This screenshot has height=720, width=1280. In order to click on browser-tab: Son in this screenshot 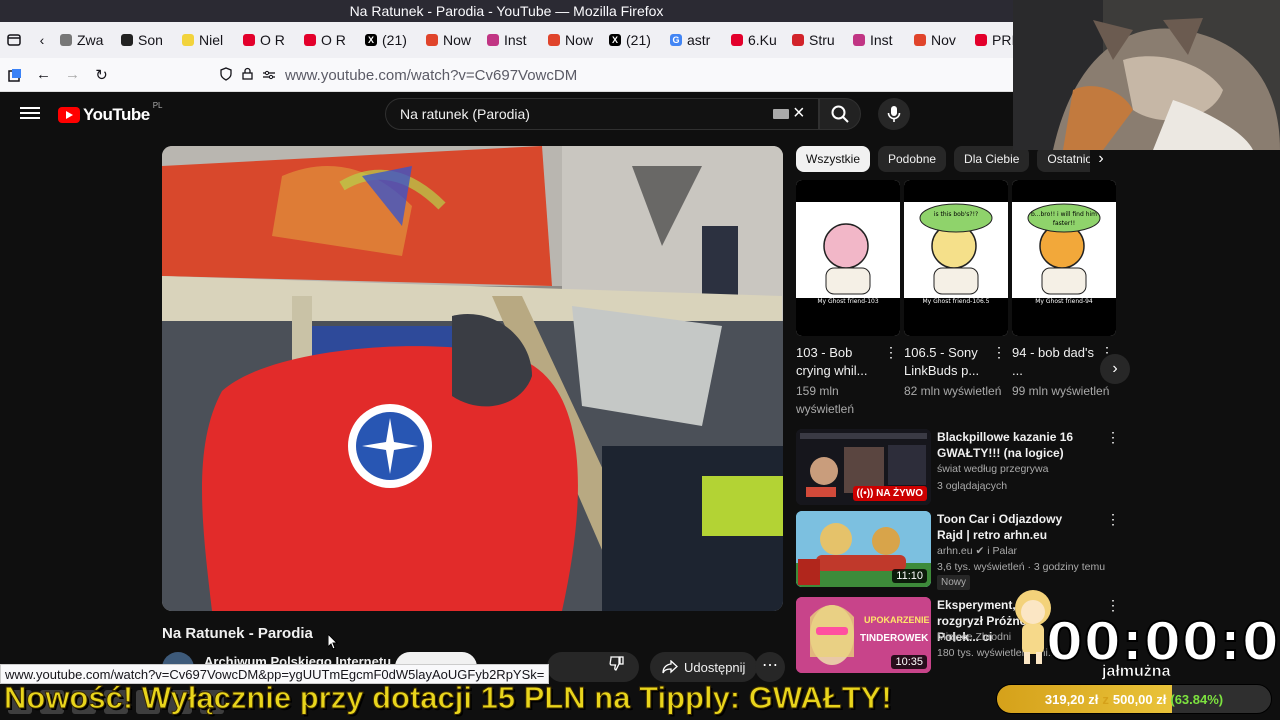, I will do `click(147, 40)`.